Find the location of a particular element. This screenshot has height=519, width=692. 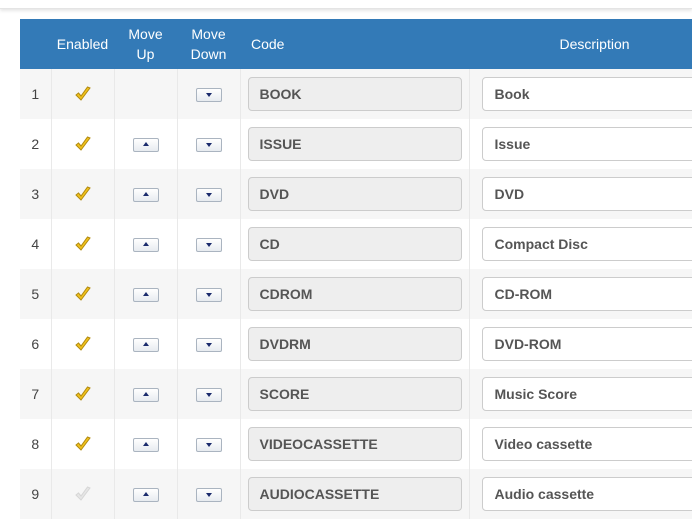

header-move-down-line2: Down is located at coordinates (209, 54).